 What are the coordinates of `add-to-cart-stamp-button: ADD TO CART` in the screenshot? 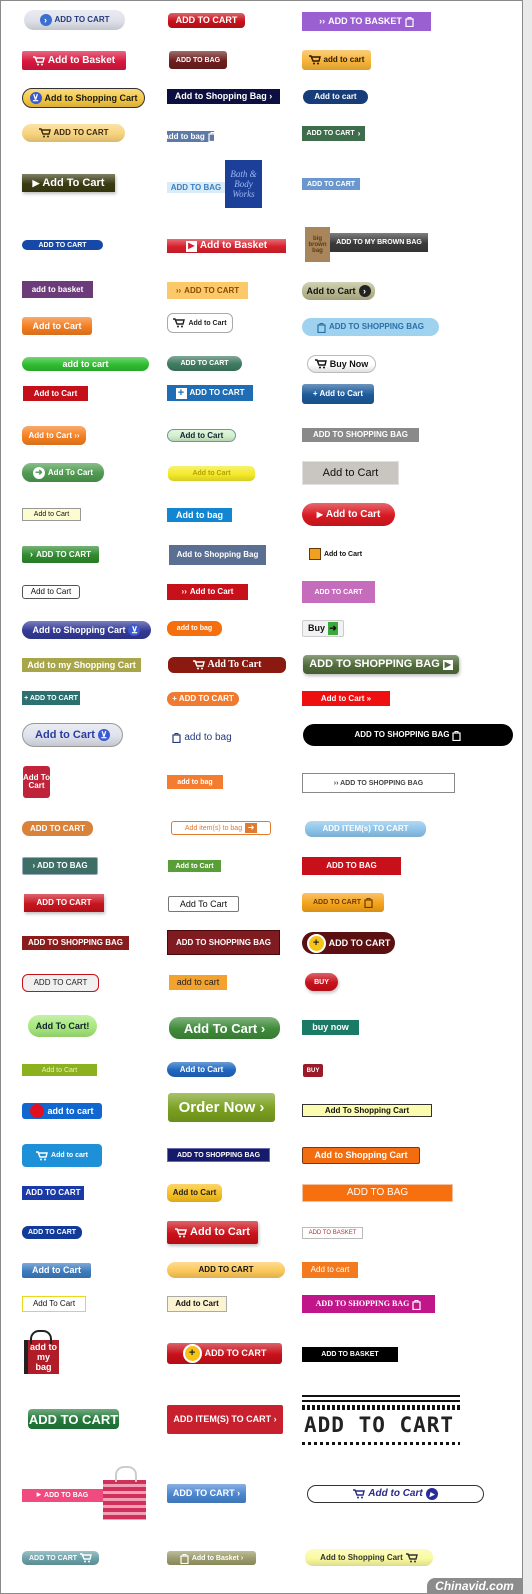 It's located at (381, 1420).